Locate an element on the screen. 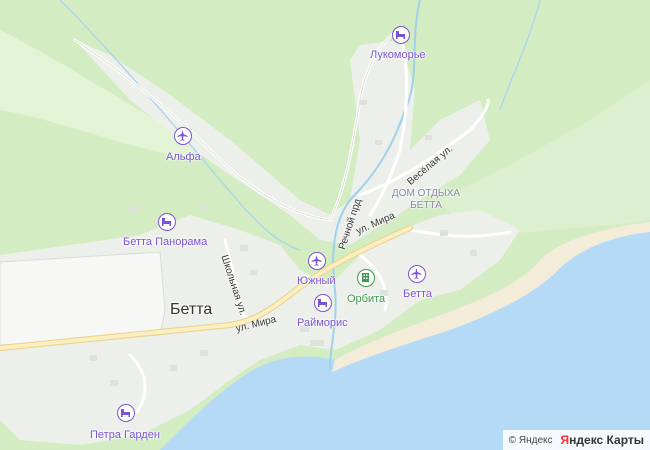  airport-pin-yuzhny is located at coordinates (317, 261).